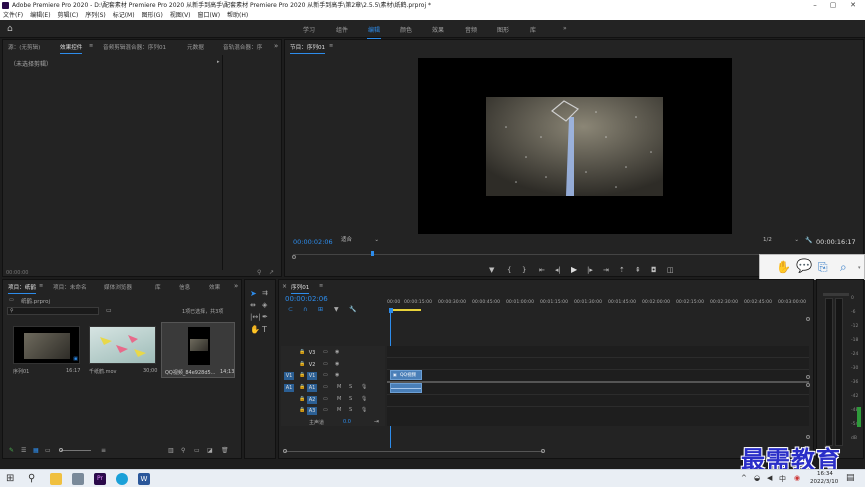  Describe the element at coordinates (565, 28) in the screenshot. I see `workspace-more-button: »` at that location.